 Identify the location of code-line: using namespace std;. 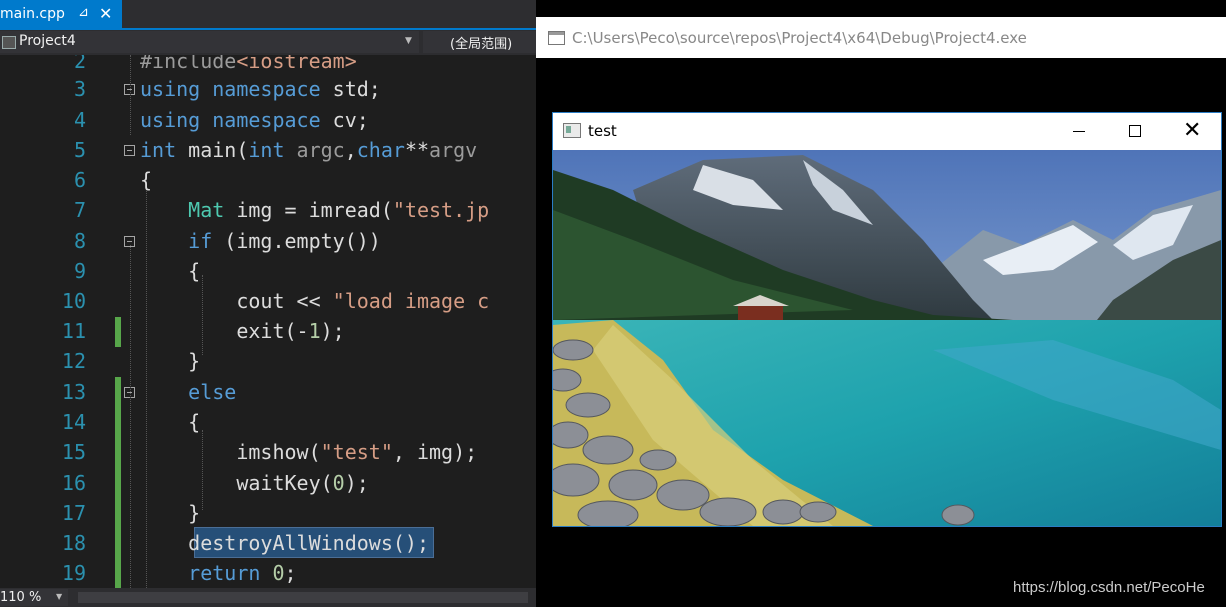
(260, 89).